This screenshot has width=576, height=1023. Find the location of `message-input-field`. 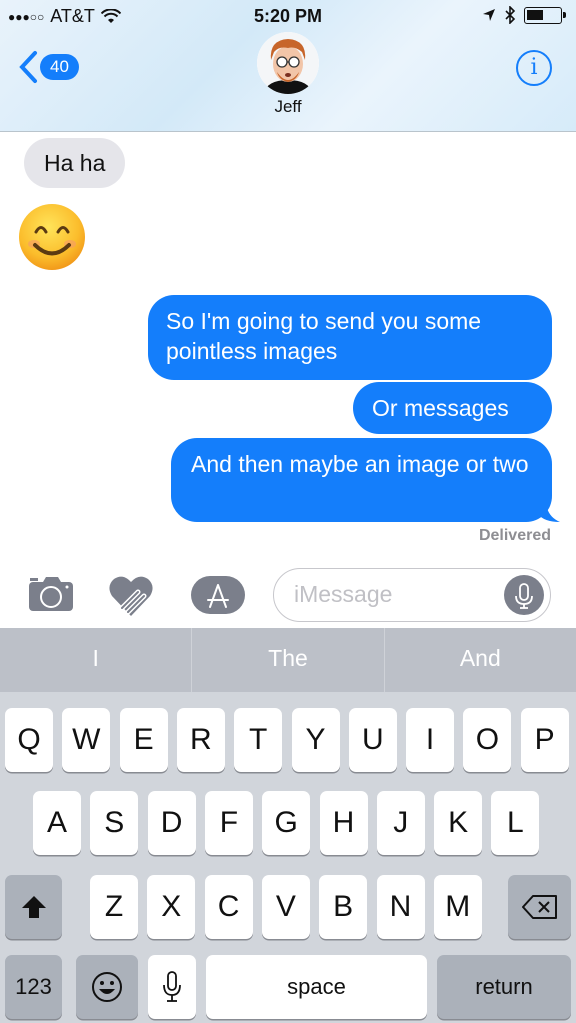

message-input-field is located at coordinates (412, 595).